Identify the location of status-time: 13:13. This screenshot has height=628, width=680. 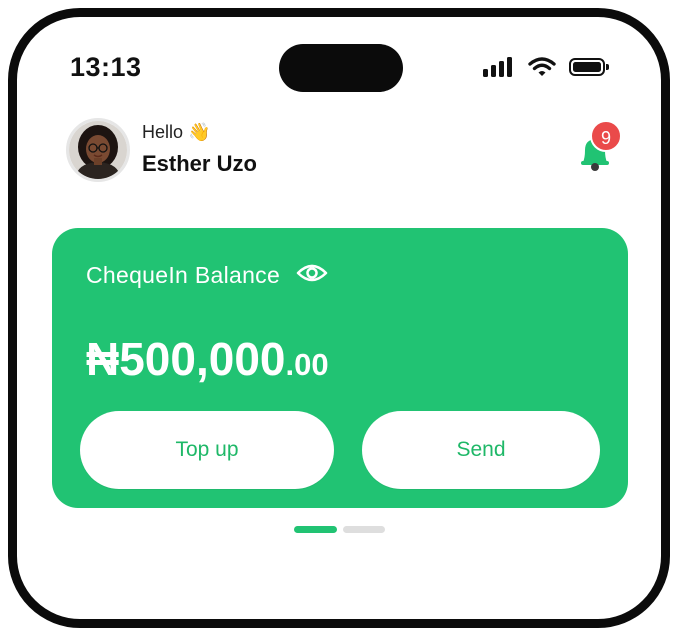
(106, 67).